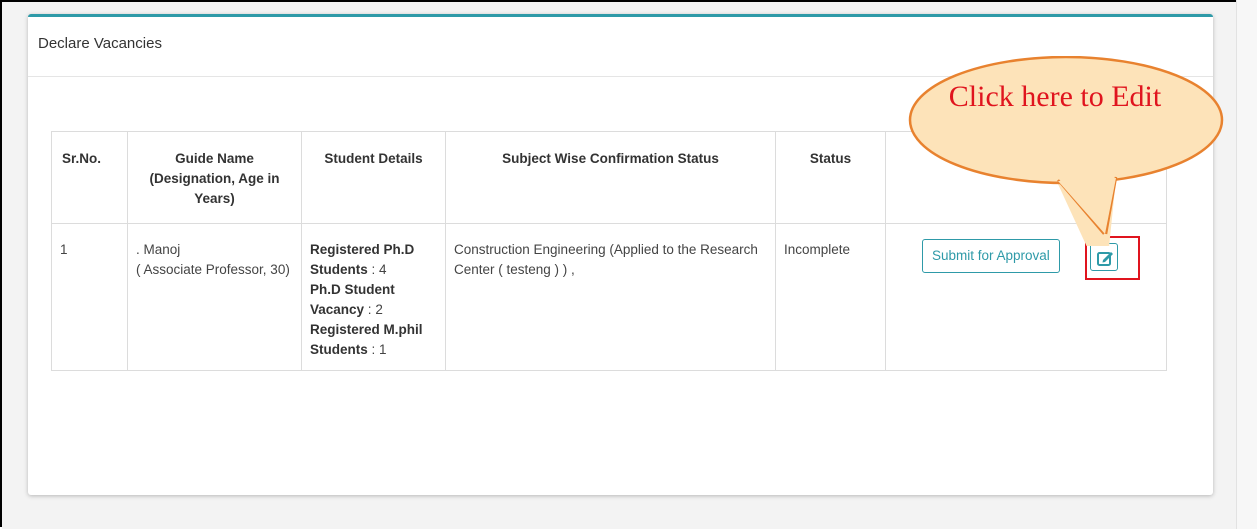 The image size is (1257, 529). Describe the element at coordinates (830, 297) in the screenshot. I see `status-badge: Incomplete` at that location.